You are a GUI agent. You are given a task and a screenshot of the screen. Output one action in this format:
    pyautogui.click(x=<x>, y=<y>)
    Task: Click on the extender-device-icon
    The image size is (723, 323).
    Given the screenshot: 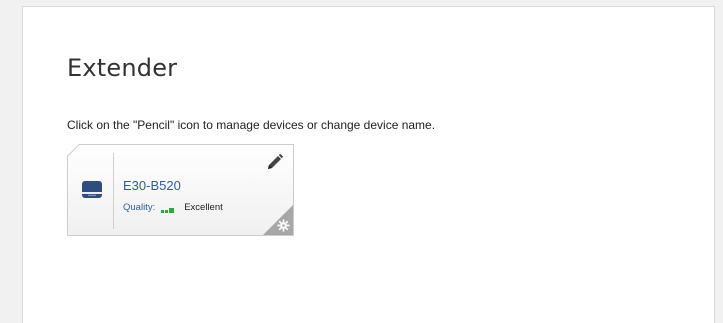 What is the action you would take?
    pyautogui.click(x=92, y=189)
    